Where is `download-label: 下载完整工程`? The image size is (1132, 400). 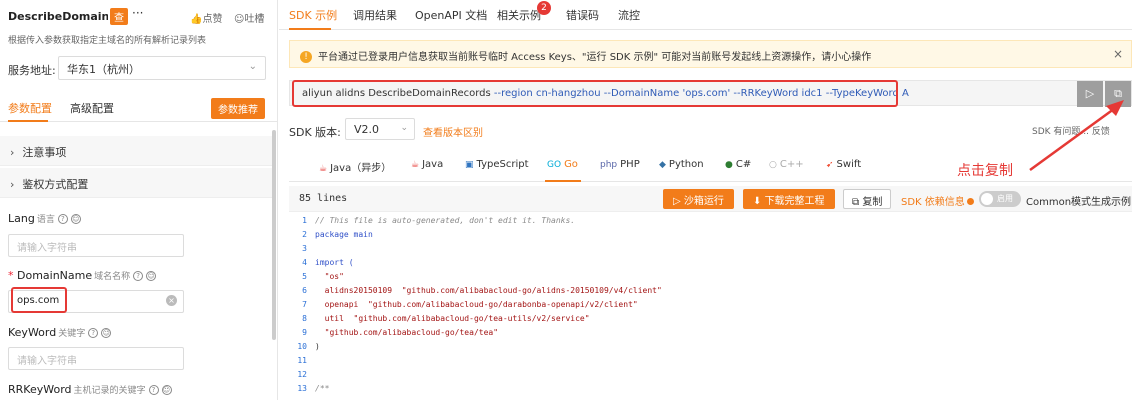
download-label: 下载完整工程 is located at coordinates (794, 201).